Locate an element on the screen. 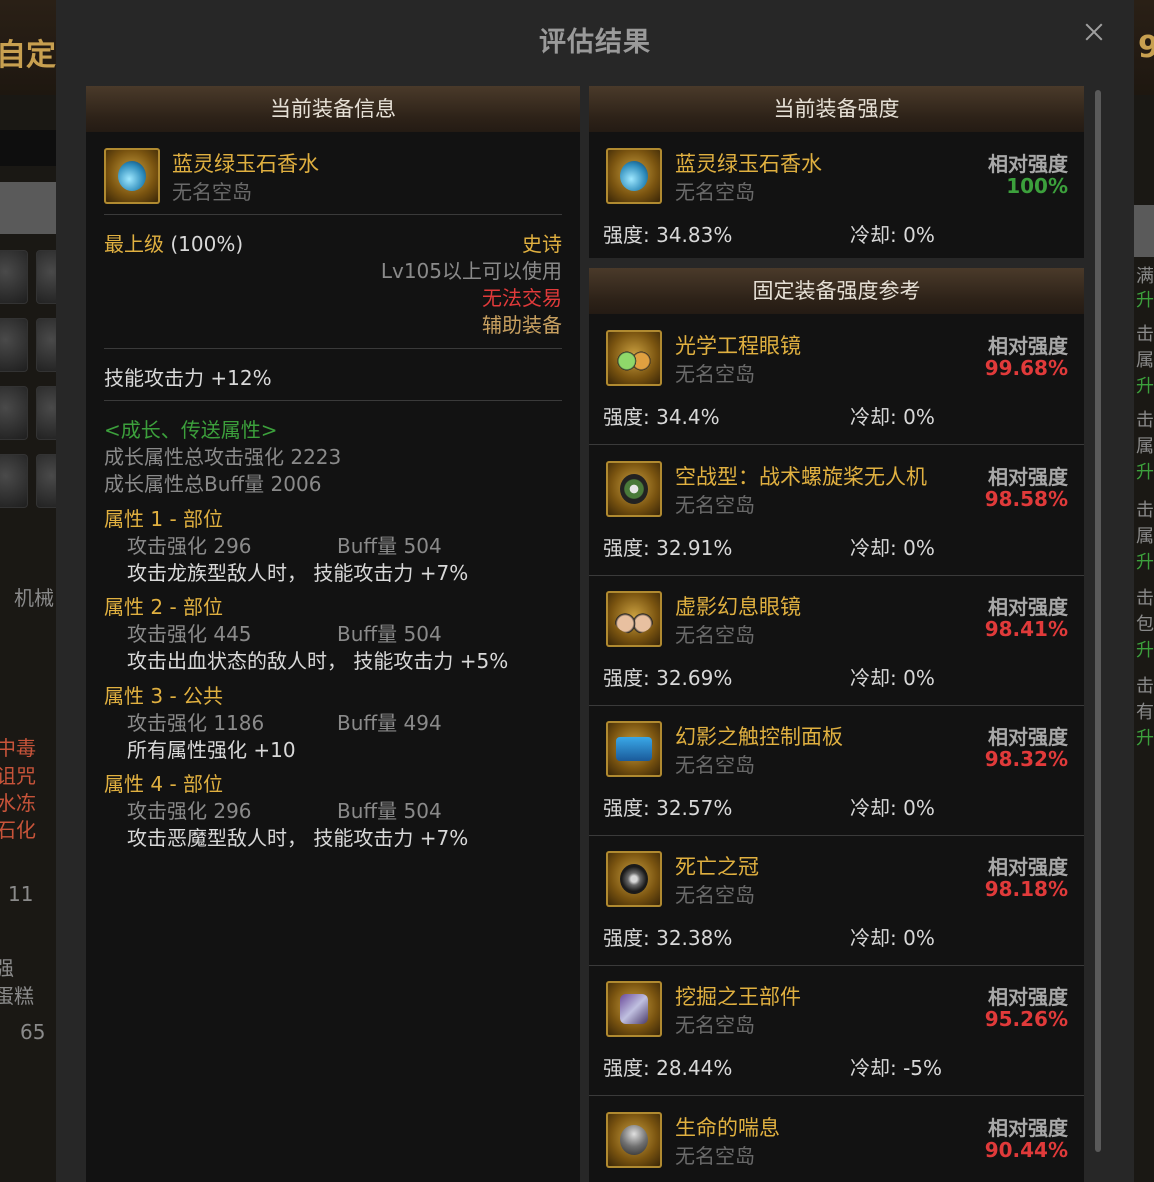 The height and width of the screenshot is (1182, 1154). scrollbar is located at coordinates (1098, 621).